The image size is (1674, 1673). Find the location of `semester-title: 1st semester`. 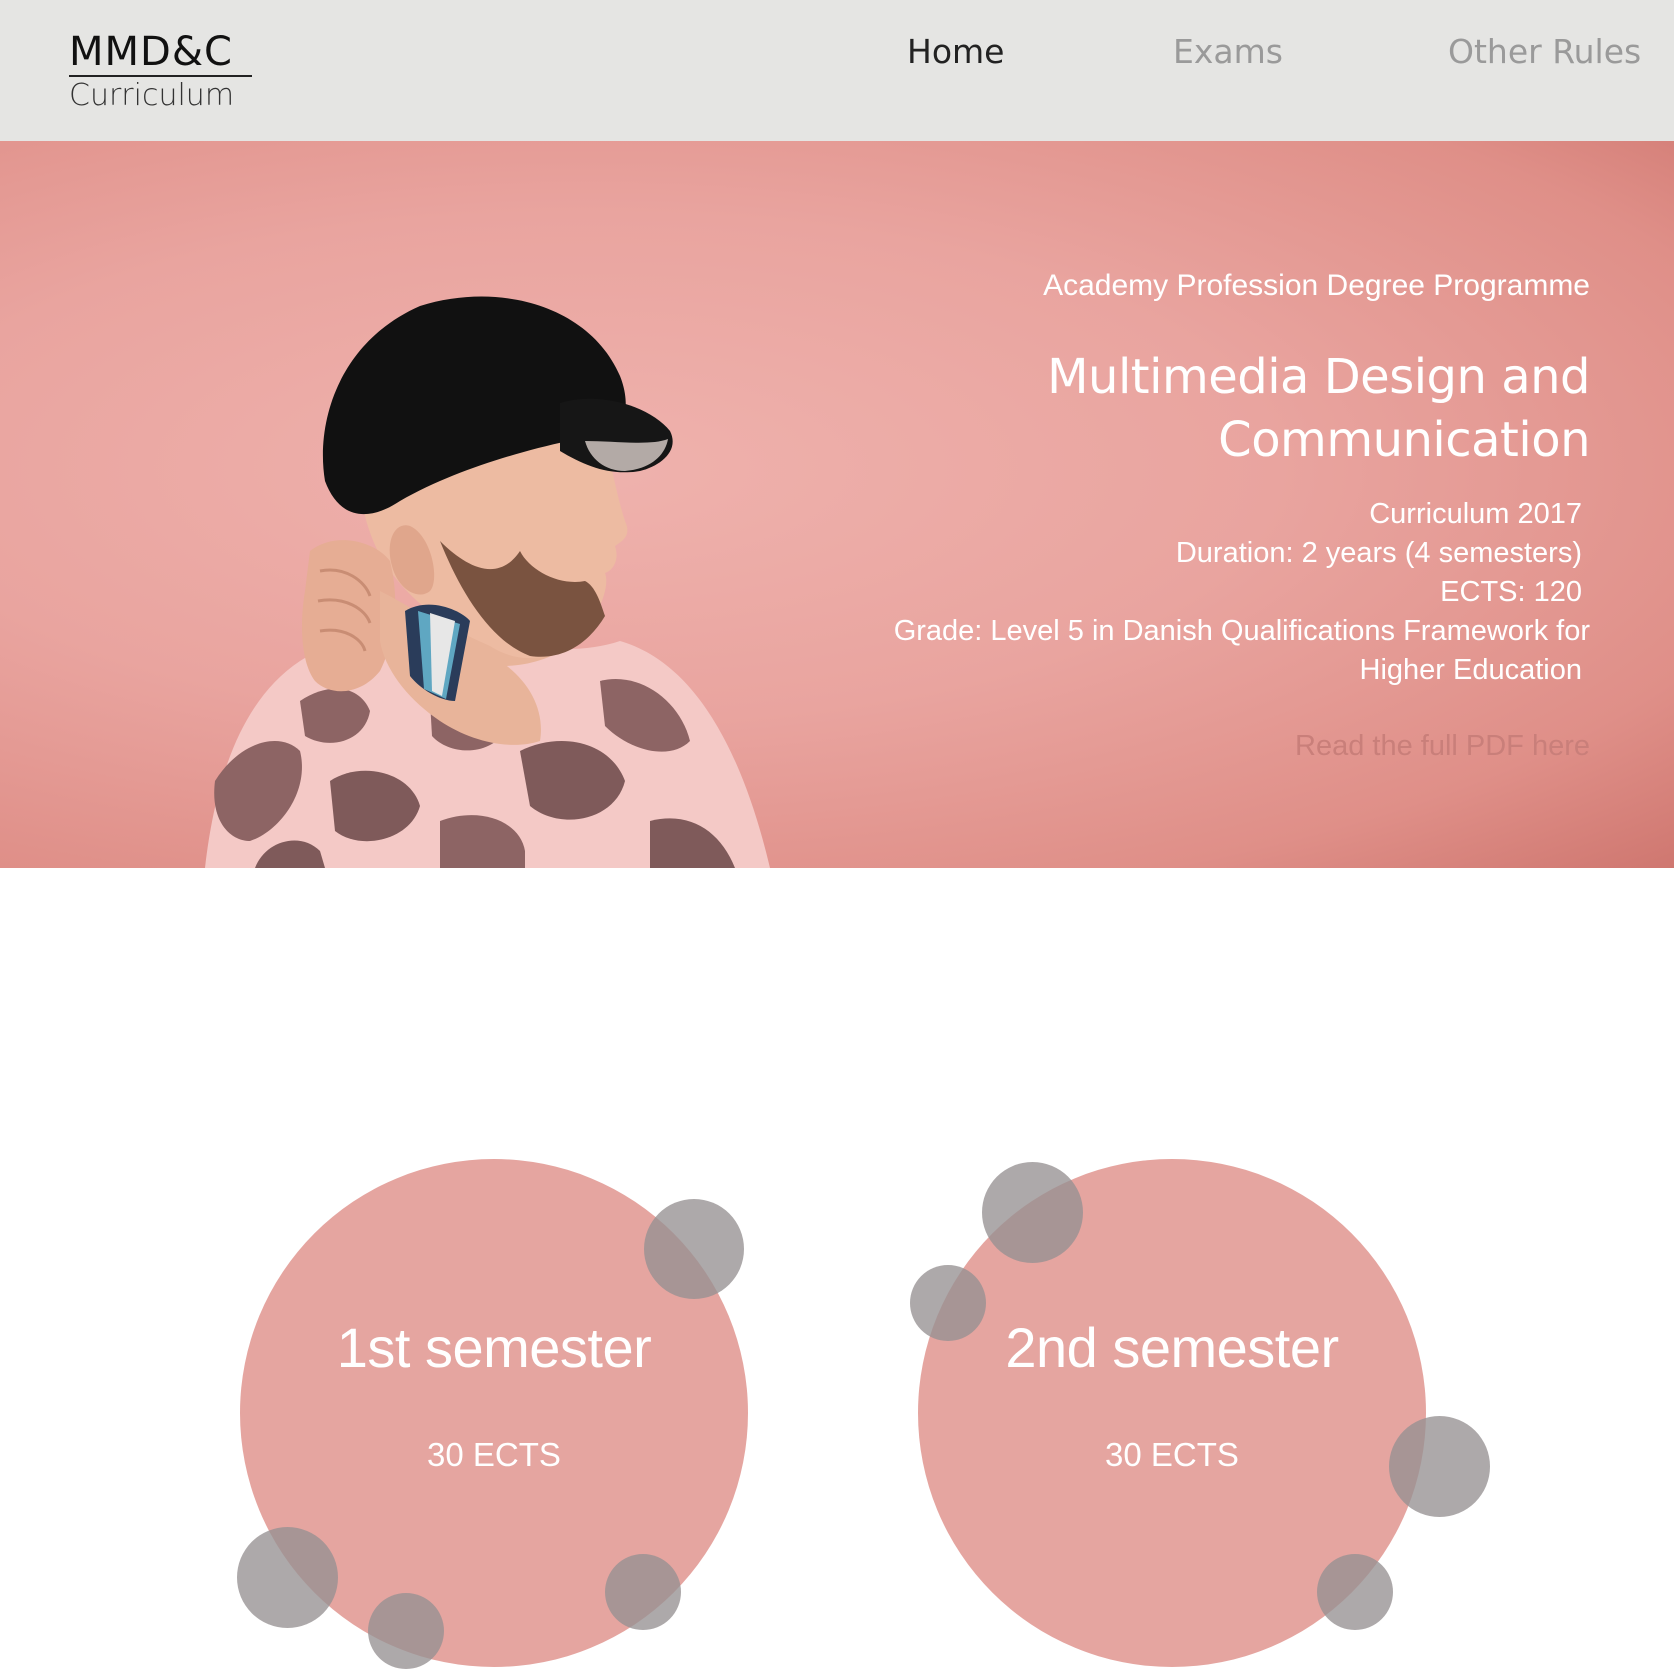

semester-title: 1st semester is located at coordinates (494, 1347).